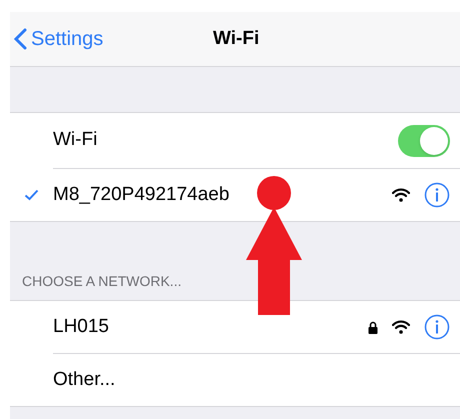  What do you see at coordinates (81, 326) in the screenshot?
I see `network-name: LH015` at bounding box center [81, 326].